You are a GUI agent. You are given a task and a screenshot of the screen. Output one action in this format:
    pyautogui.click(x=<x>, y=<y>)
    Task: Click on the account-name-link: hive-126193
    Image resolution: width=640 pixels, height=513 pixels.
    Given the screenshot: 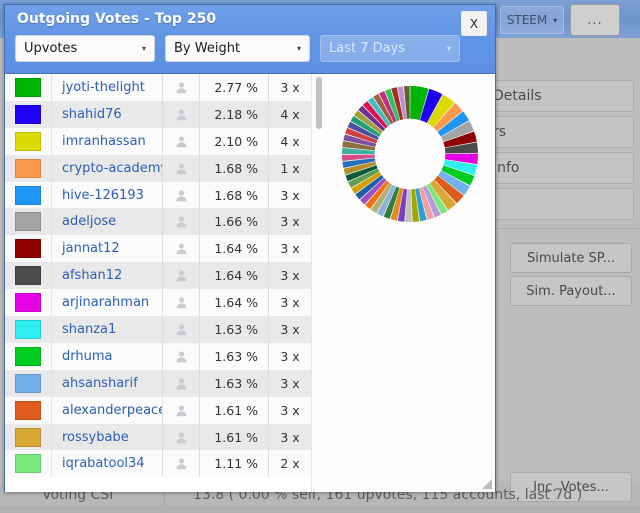 What is the action you would take?
    pyautogui.click(x=107, y=195)
    